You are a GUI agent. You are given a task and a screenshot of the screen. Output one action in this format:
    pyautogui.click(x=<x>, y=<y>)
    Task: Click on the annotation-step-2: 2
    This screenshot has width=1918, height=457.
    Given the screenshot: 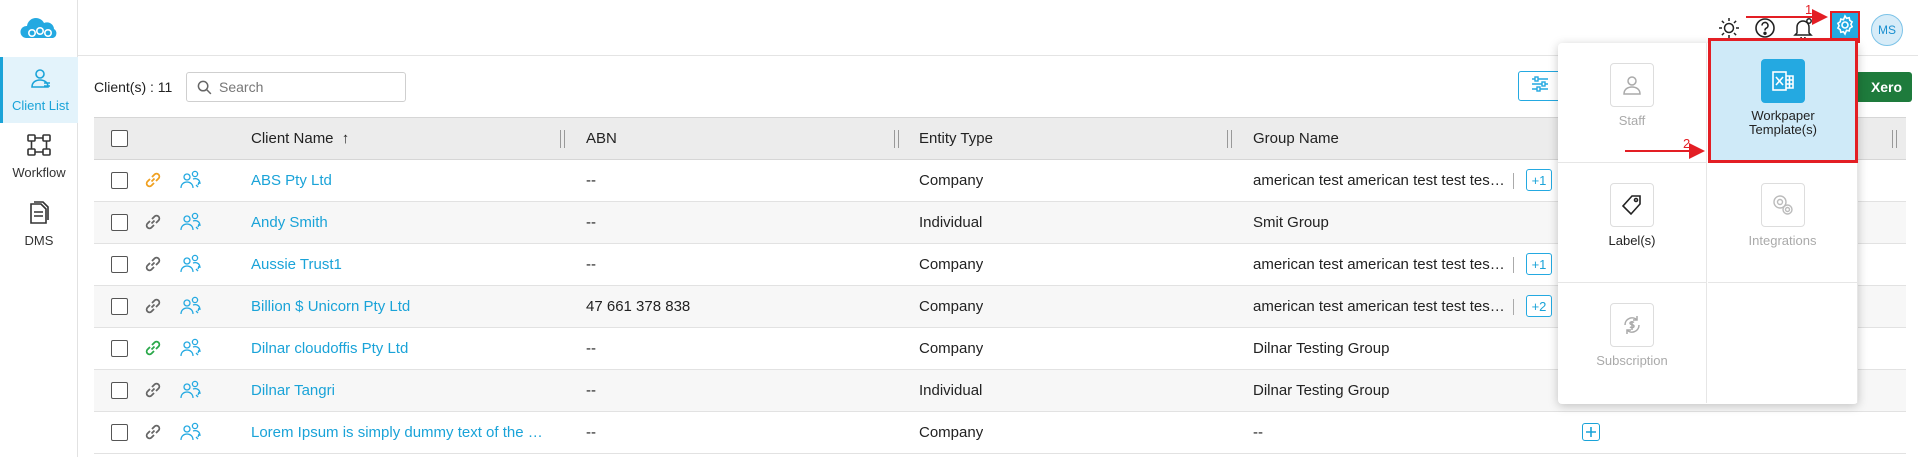 What is the action you would take?
    pyautogui.click(x=1687, y=143)
    